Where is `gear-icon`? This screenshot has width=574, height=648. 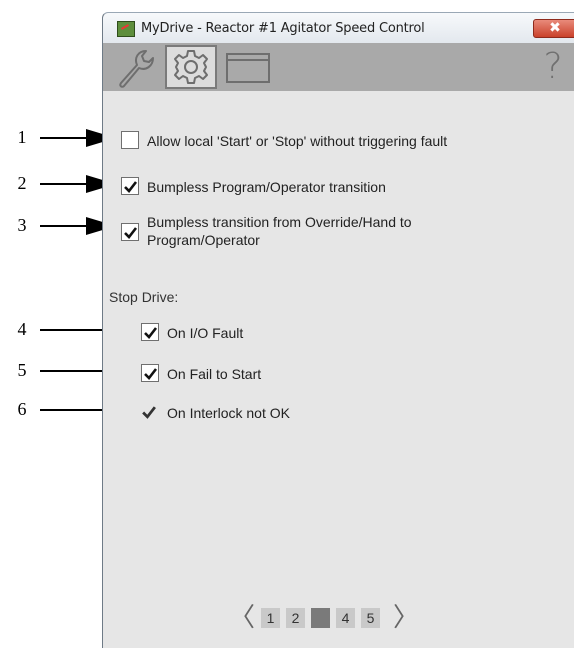 gear-icon is located at coordinates (191, 67).